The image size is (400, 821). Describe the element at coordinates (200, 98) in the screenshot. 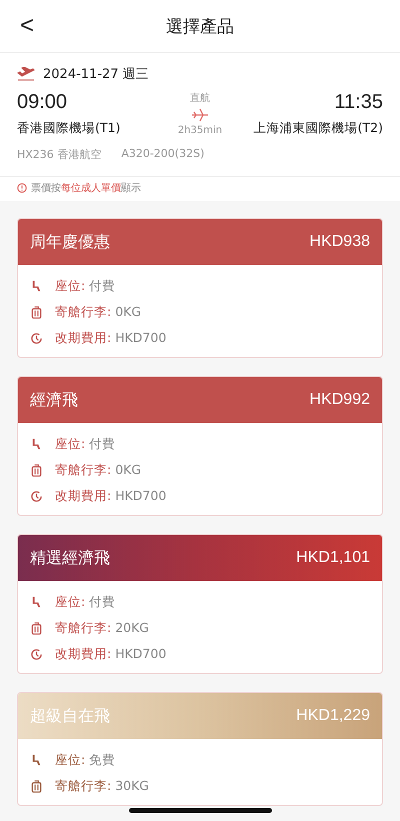

I see `flight-type: 直航` at that location.